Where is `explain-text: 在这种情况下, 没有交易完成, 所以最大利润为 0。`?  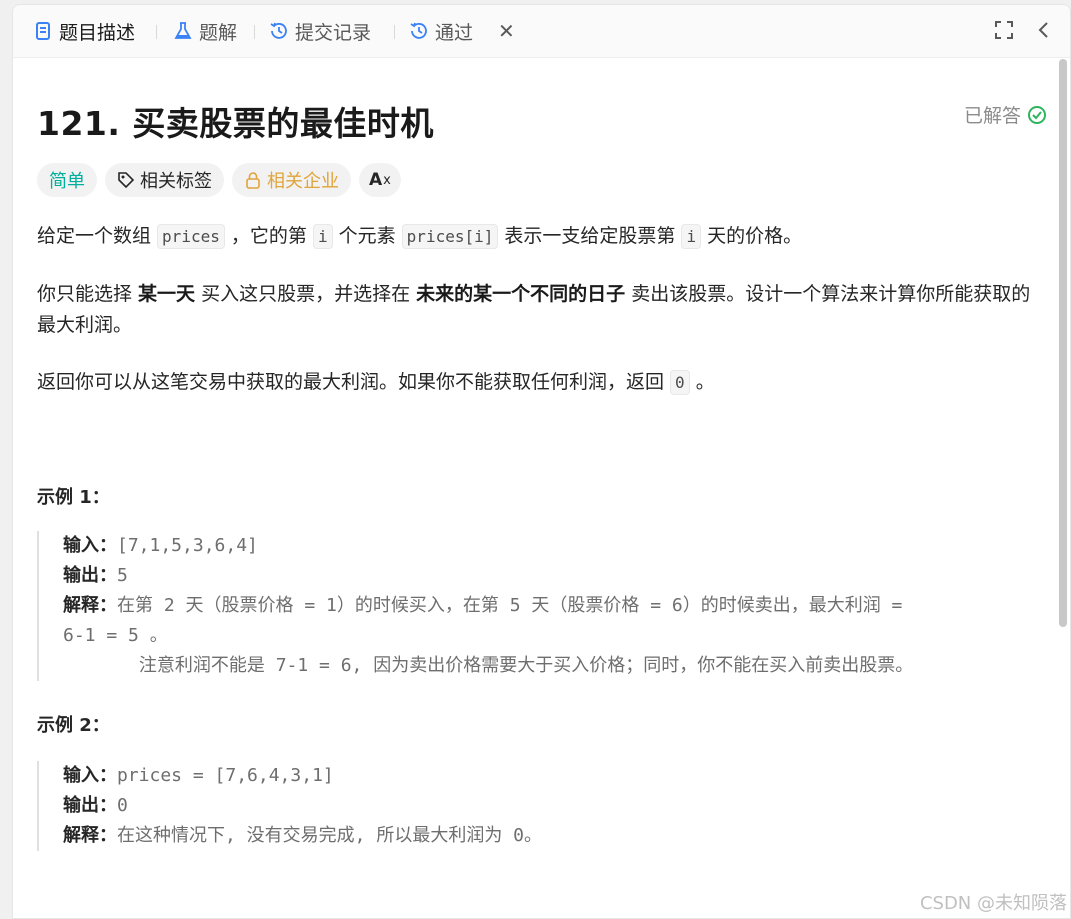 explain-text: 在这种情况下, 没有交易完成, 所以最大利润为 0。 is located at coordinates (330, 835).